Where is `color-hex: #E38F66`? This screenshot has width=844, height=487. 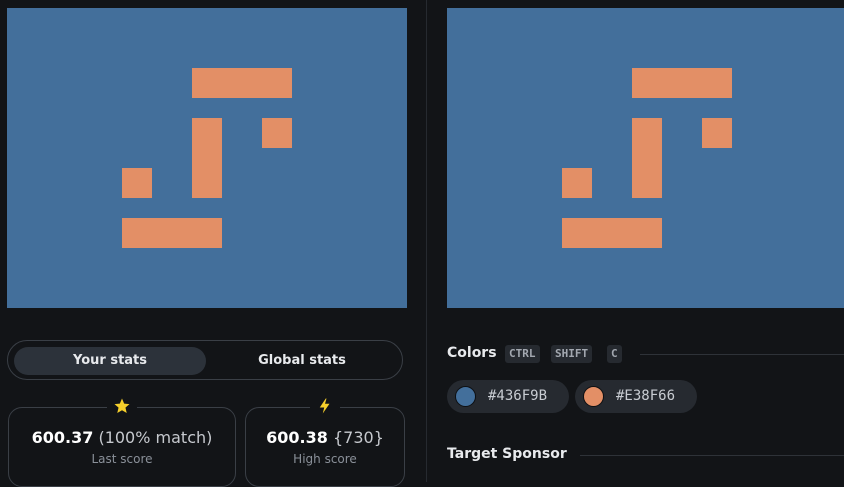
color-hex: #E38F66 is located at coordinates (646, 396).